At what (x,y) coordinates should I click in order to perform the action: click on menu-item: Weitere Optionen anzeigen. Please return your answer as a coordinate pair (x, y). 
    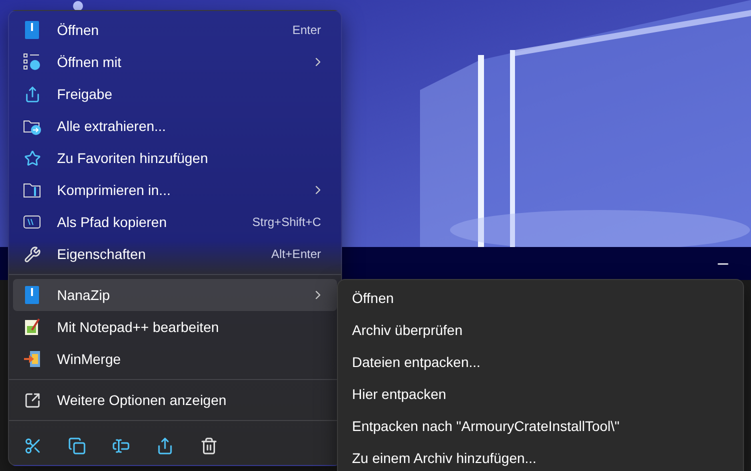
    Looking at the image, I should click on (175, 400).